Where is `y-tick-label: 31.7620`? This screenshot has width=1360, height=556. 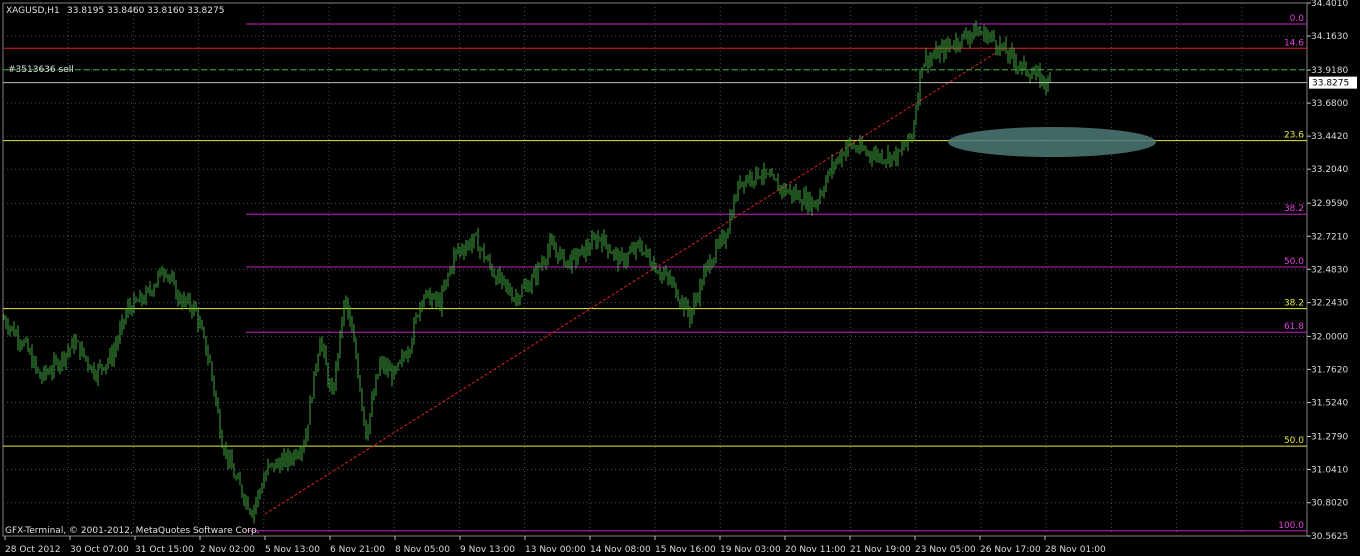 y-tick-label: 31.7620 is located at coordinates (1329, 370).